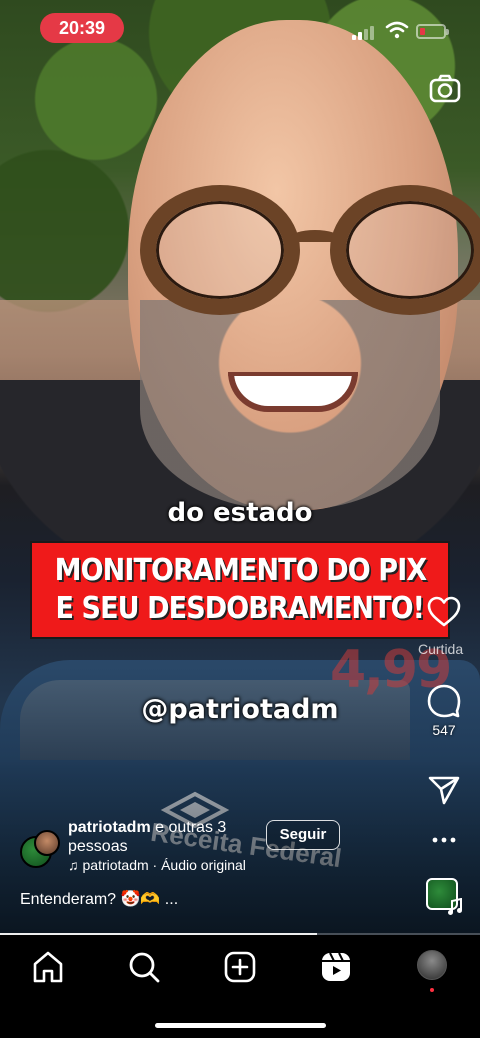 This screenshot has height=1038, width=480. I want to click on wifi-icon, so click(397, 30).